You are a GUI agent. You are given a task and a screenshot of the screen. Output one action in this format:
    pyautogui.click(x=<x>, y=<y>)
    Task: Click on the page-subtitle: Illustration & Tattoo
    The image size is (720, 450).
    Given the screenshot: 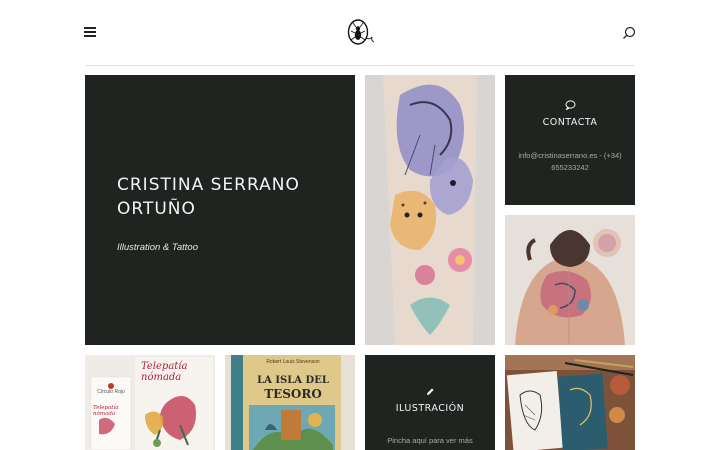 What is the action you would take?
    pyautogui.click(x=157, y=247)
    